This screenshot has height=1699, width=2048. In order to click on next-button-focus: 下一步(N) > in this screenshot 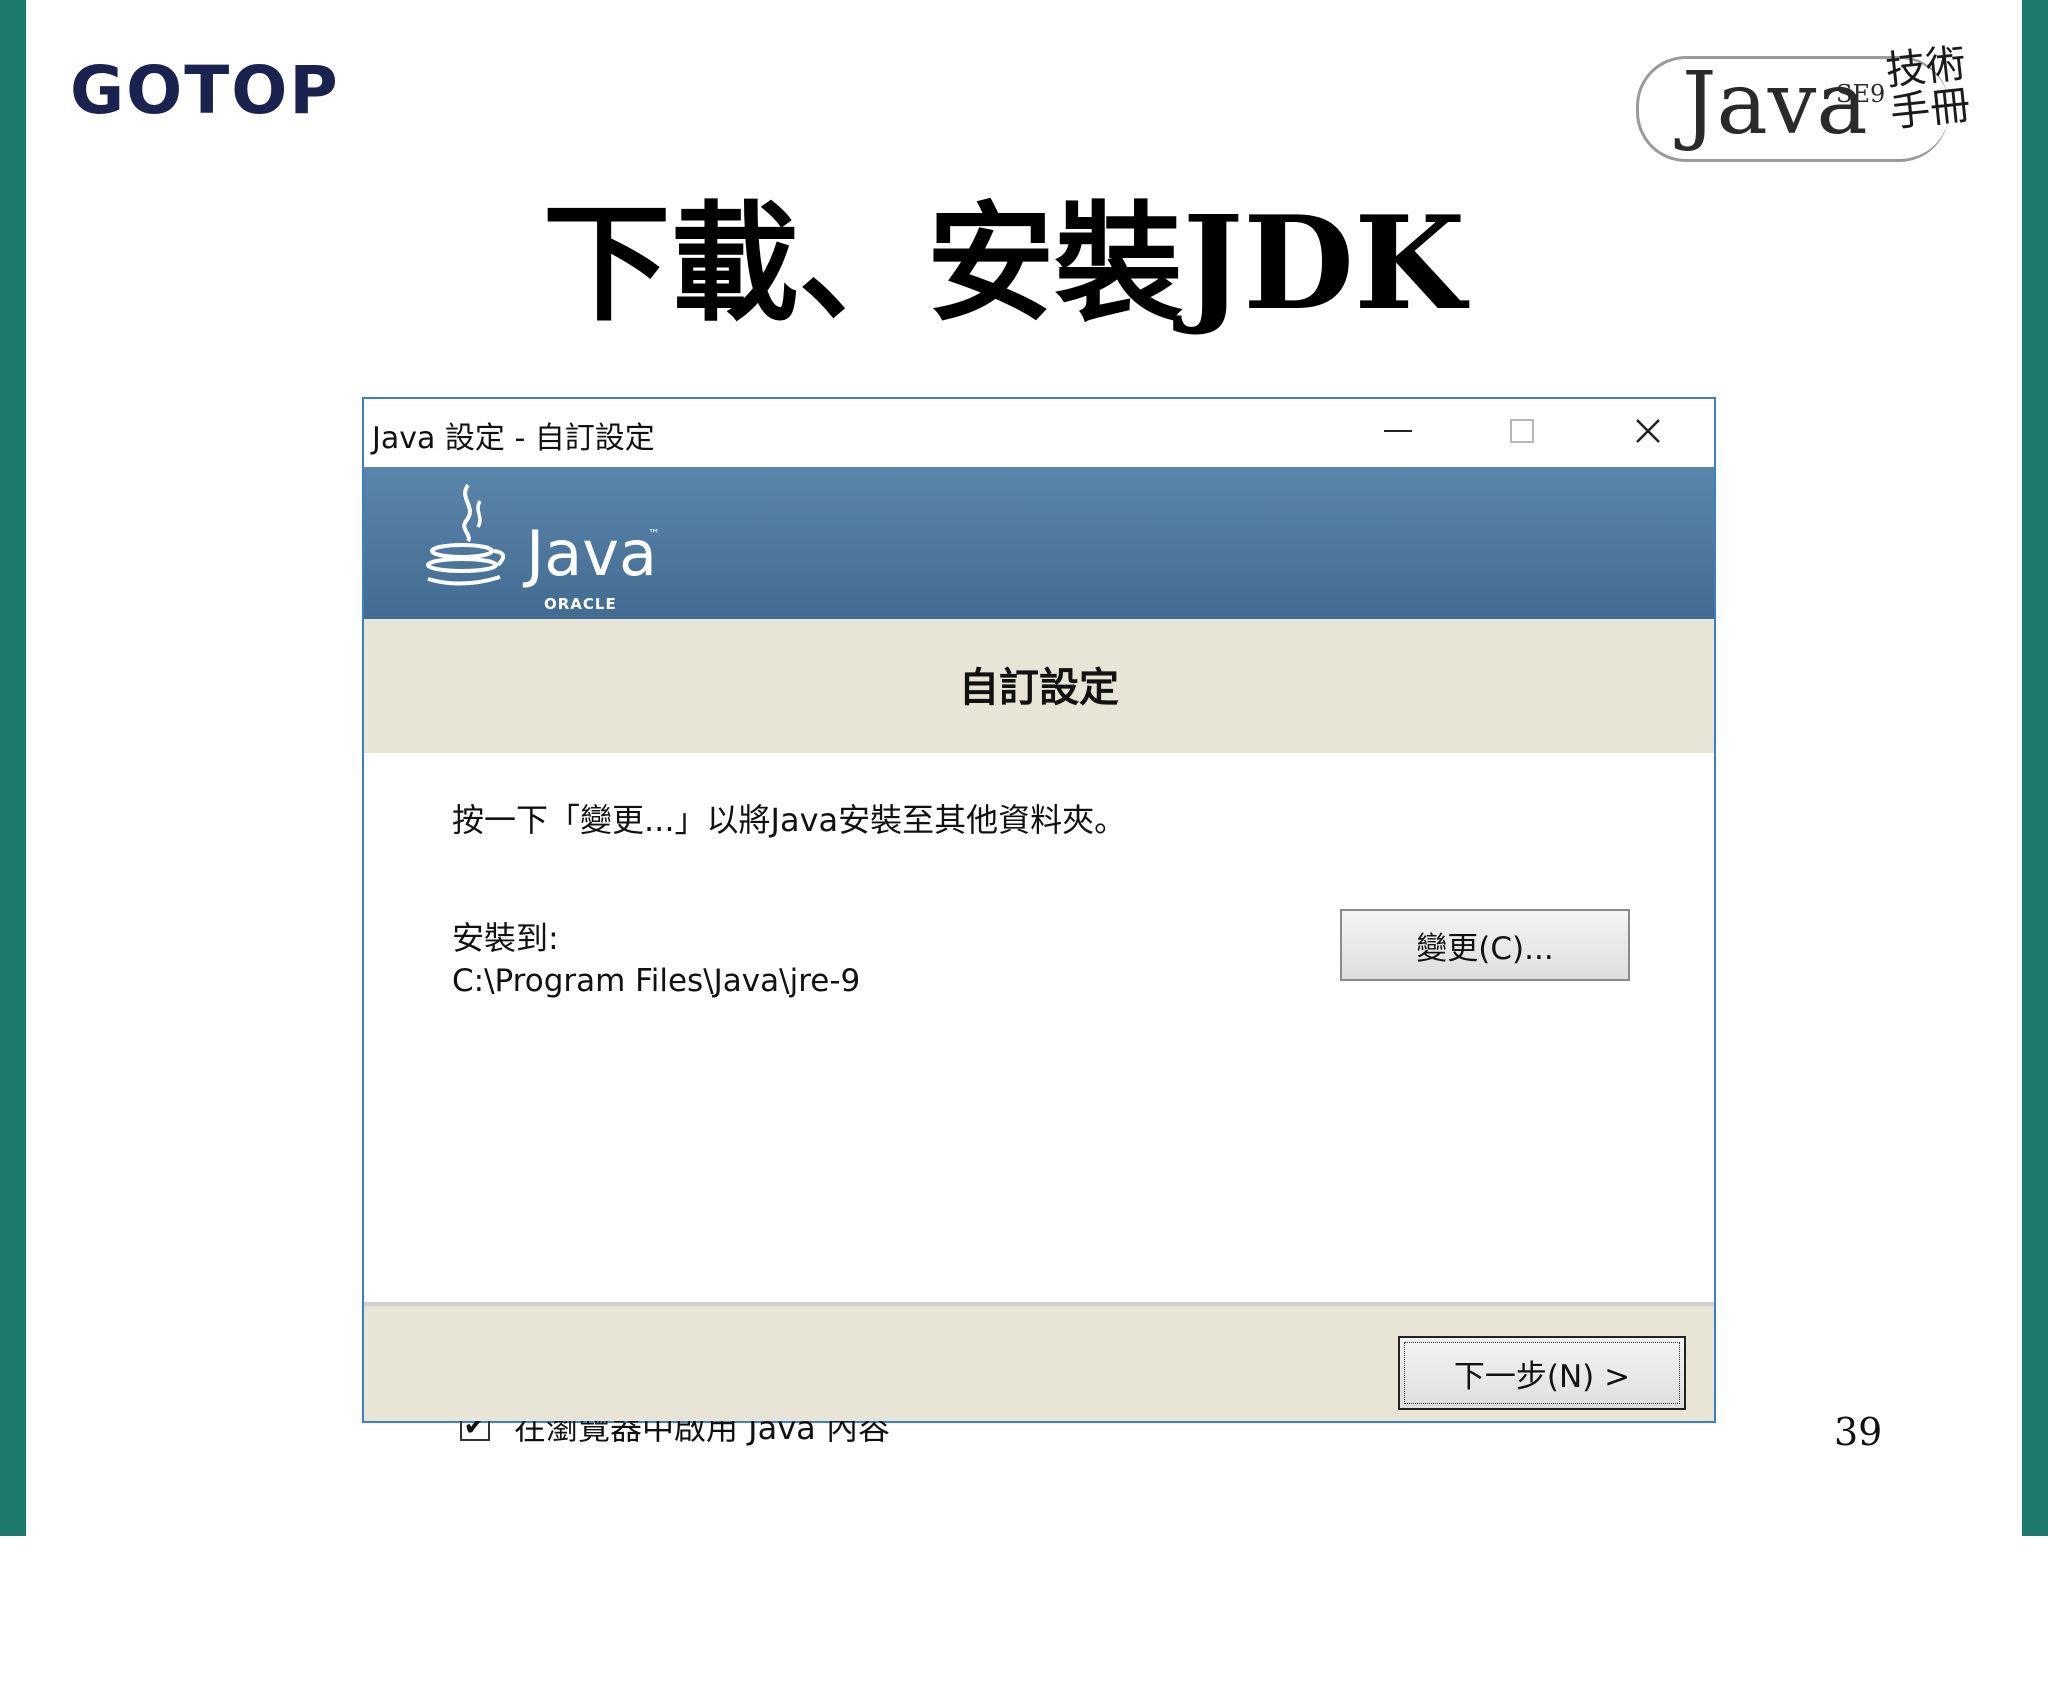, I will do `click(1542, 1373)`.